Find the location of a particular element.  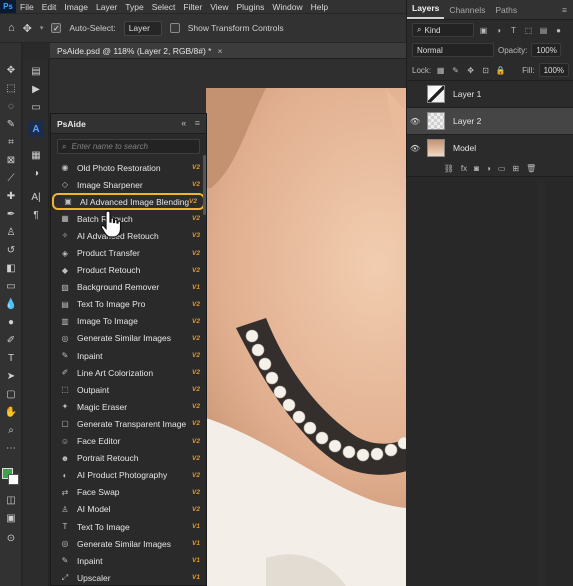

feature-item: ✧ AI Advanced Retouch V3 is located at coordinates (128, 235).